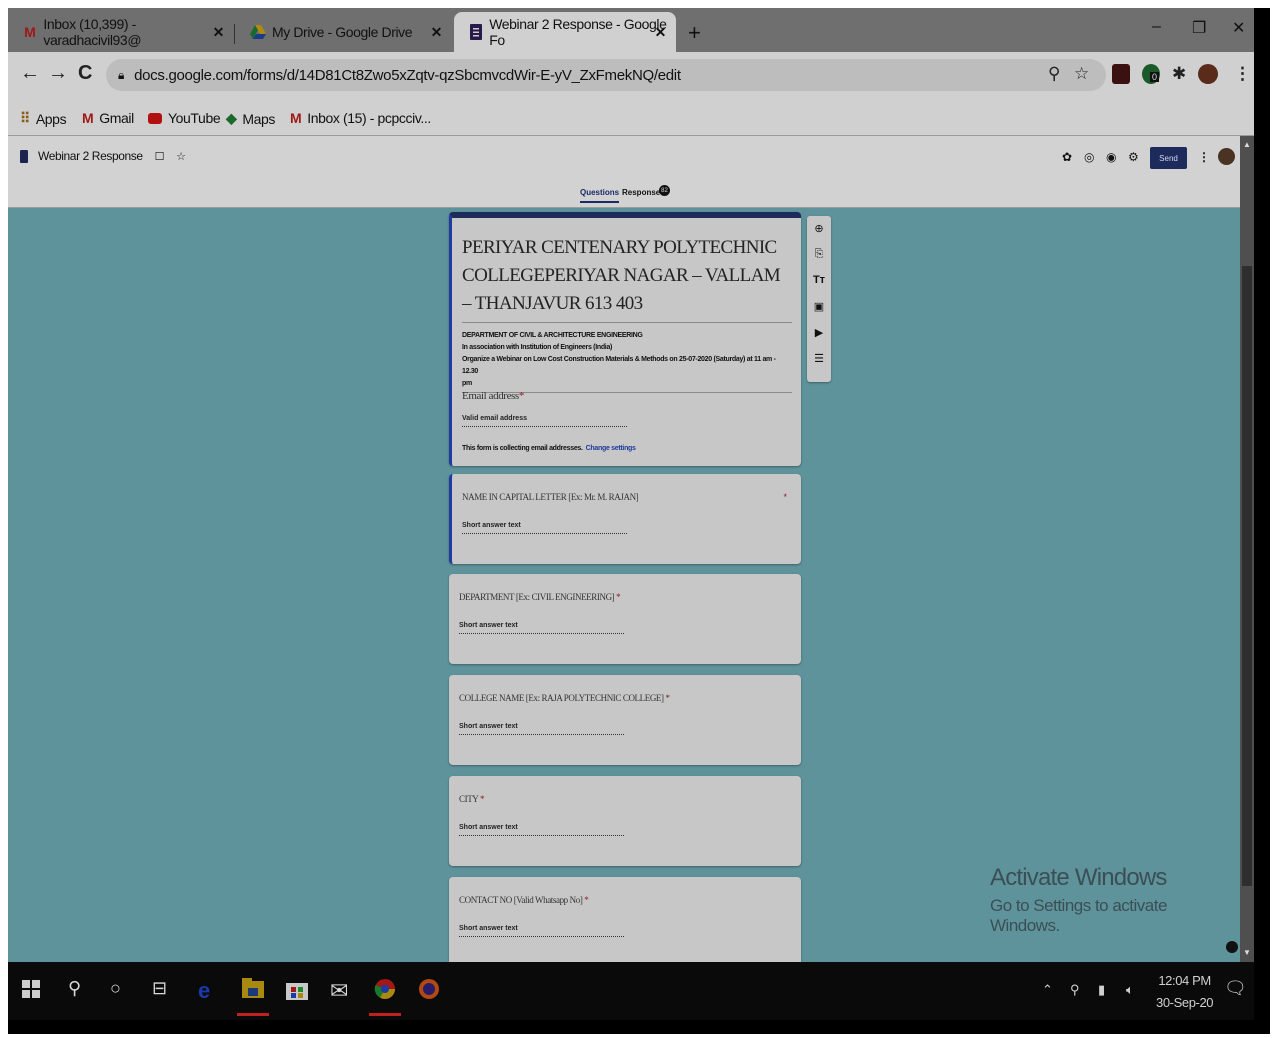  What do you see at coordinates (544, 421) in the screenshot?
I see `email-field: Valid email address` at bounding box center [544, 421].